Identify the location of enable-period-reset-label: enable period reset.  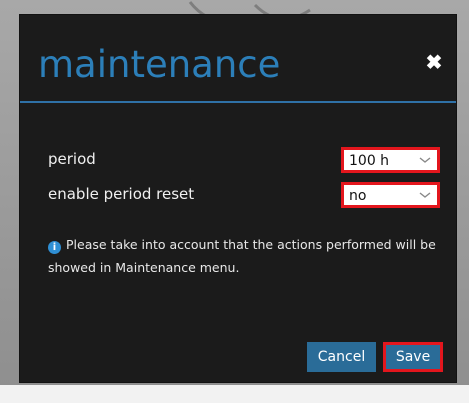
(121, 194).